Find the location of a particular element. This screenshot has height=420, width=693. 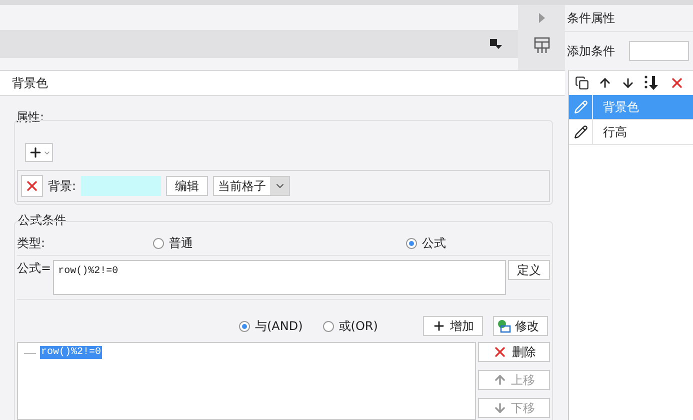

type-radio: 公式 is located at coordinates (426, 243).